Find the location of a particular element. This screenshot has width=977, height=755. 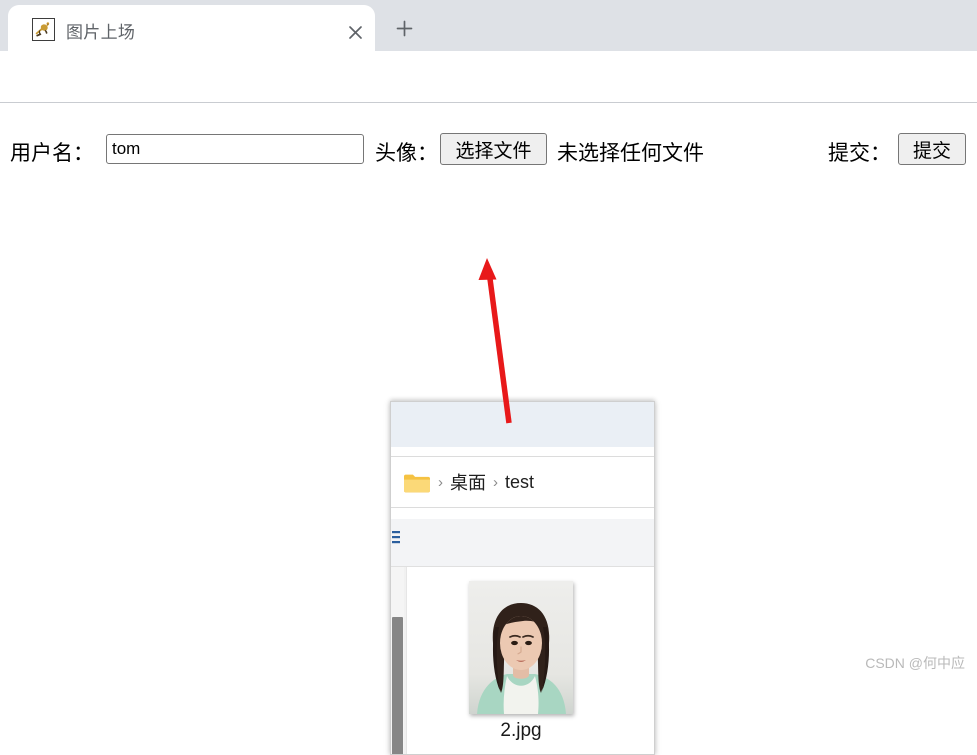

list-item: 2.jpg is located at coordinates (521, 661).